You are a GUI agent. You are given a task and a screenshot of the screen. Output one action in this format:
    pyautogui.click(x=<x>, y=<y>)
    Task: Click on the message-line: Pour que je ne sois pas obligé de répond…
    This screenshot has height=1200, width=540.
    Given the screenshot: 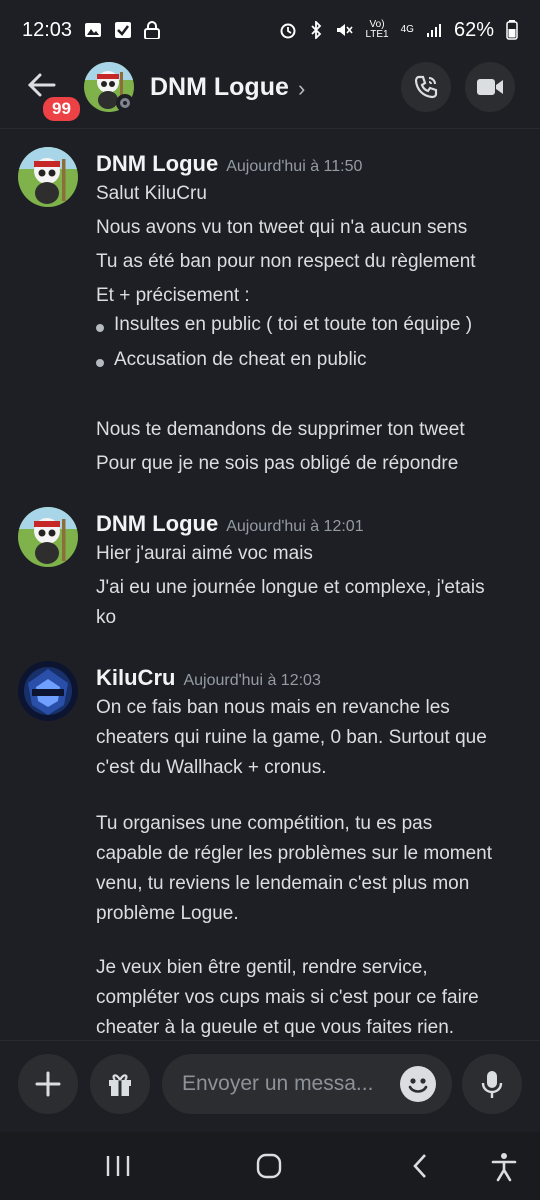 What is the action you would take?
    pyautogui.click(x=277, y=463)
    